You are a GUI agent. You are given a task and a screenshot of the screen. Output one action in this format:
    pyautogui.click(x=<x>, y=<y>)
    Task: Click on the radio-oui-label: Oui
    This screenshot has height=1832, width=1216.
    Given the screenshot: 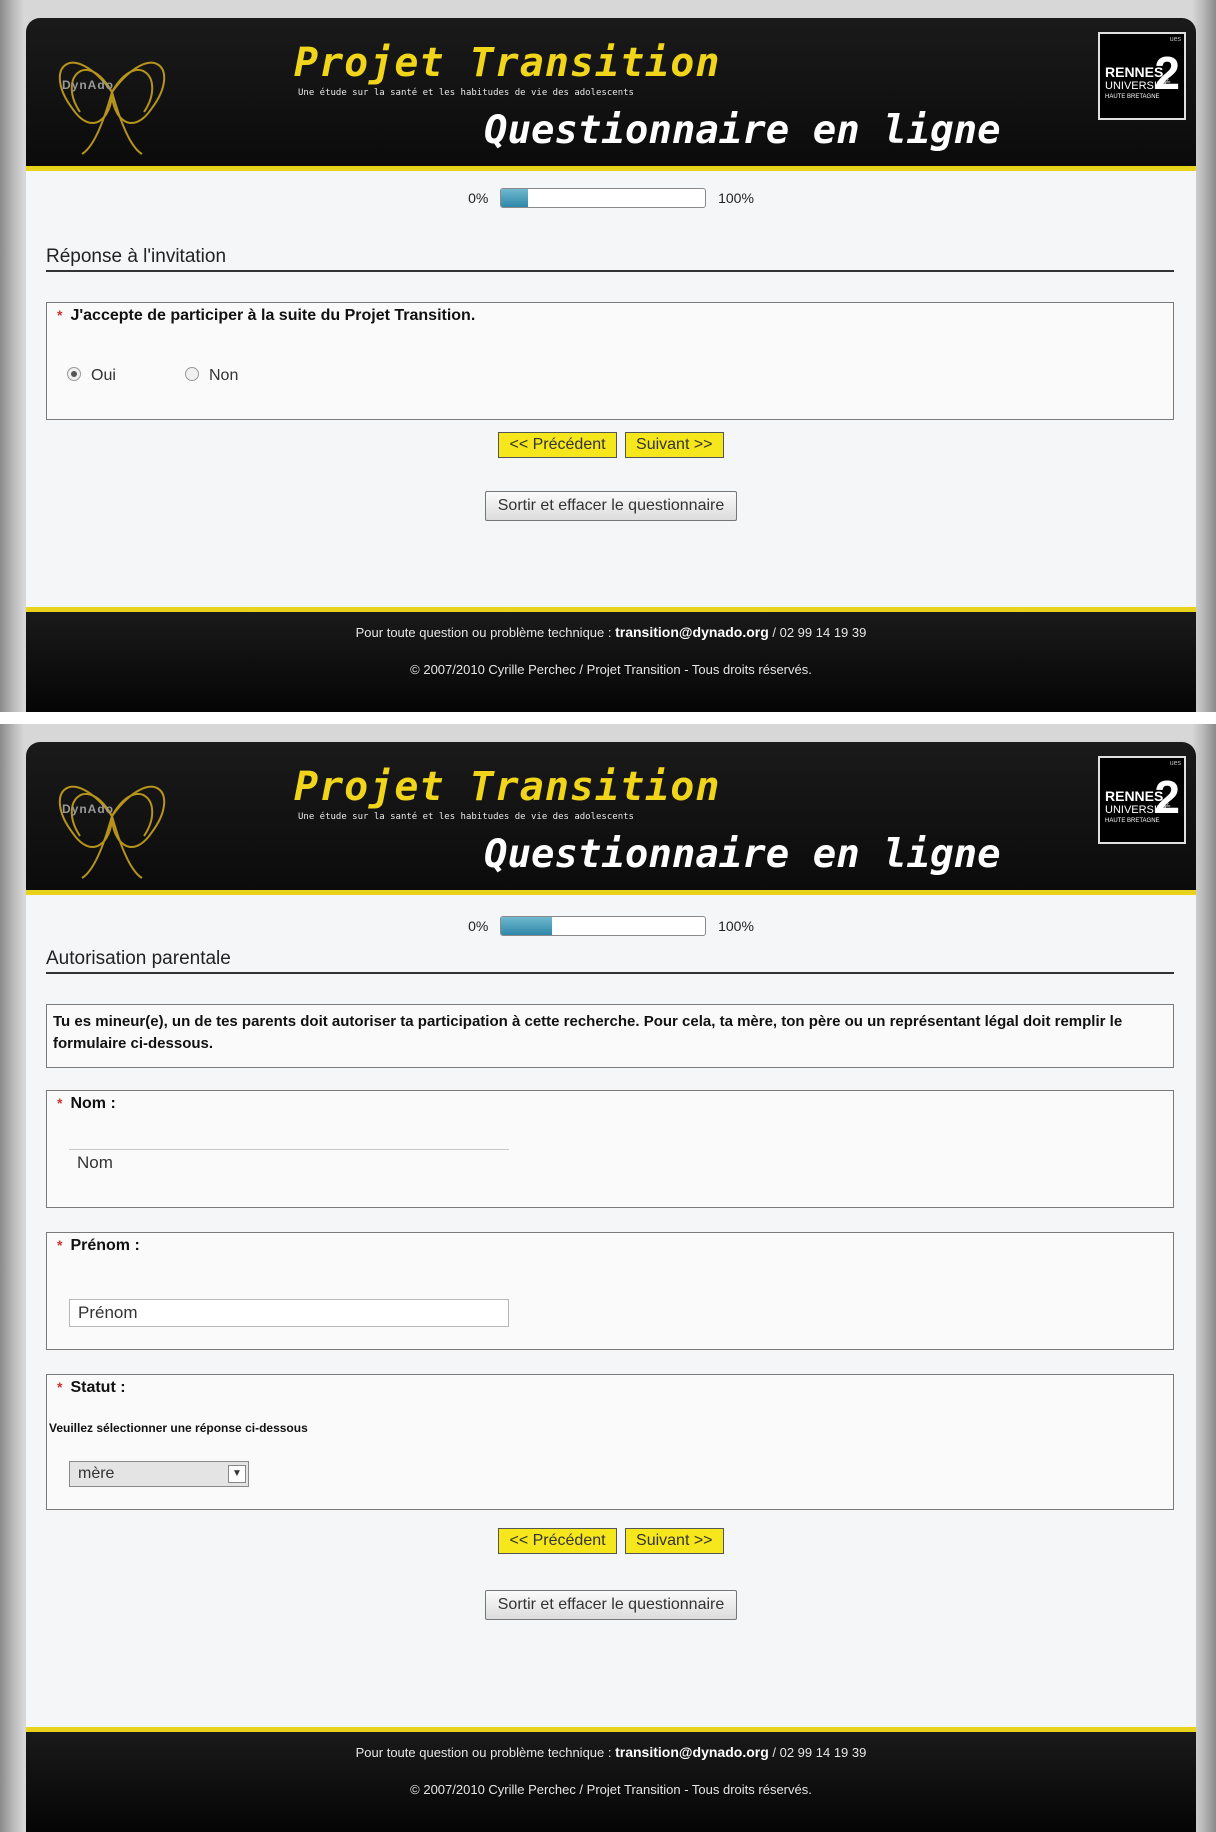 What is the action you would take?
    pyautogui.click(x=103, y=375)
    